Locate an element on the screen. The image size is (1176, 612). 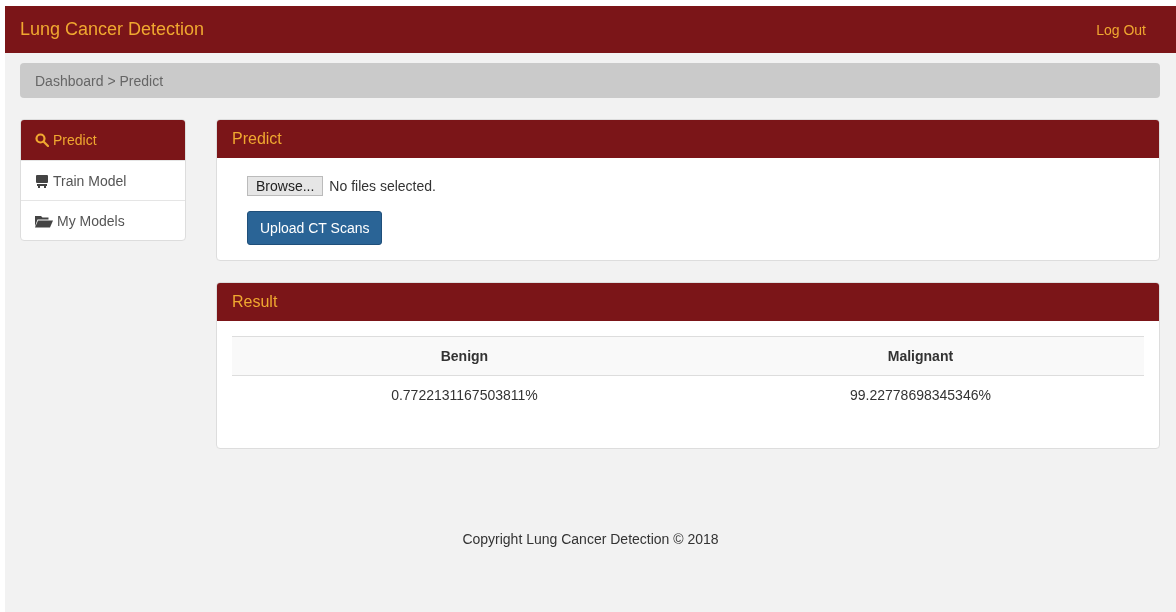
brand-title: Lung Cancer Detection is located at coordinates (112, 29).